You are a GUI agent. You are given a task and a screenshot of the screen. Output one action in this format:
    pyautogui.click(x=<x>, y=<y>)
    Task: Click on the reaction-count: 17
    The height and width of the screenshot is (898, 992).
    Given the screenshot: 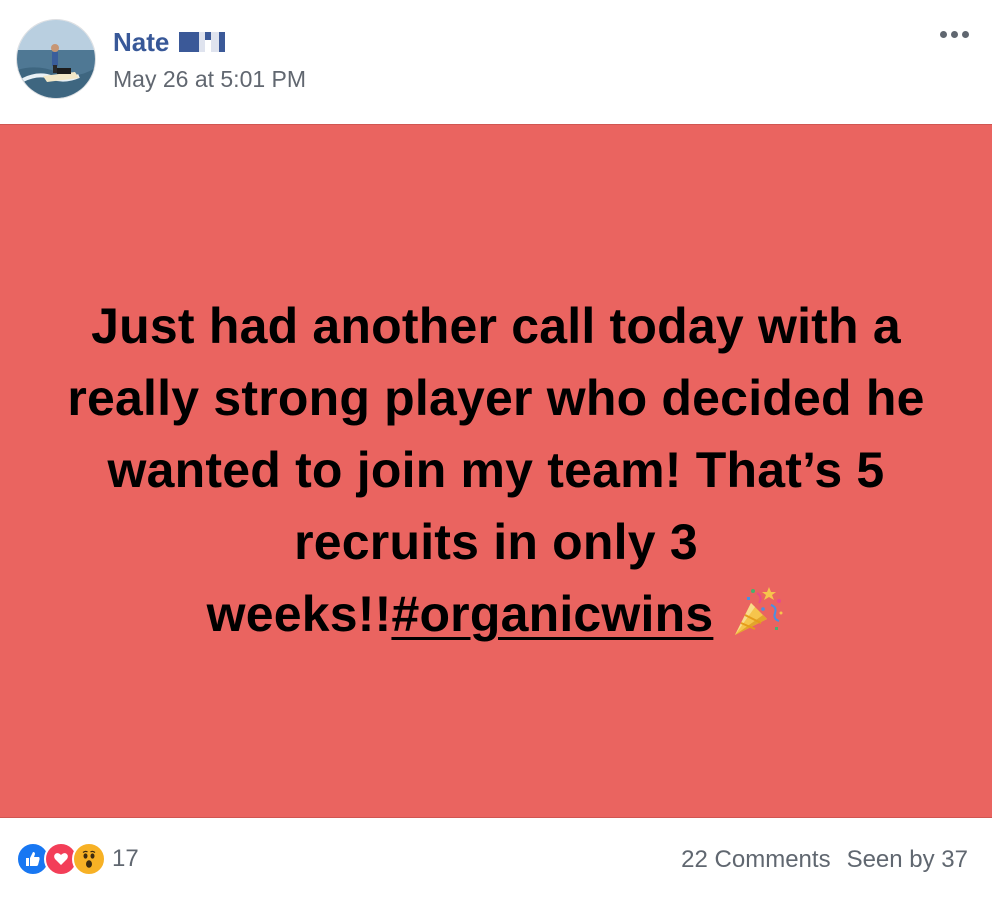 What is the action you would take?
    pyautogui.click(x=125, y=858)
    